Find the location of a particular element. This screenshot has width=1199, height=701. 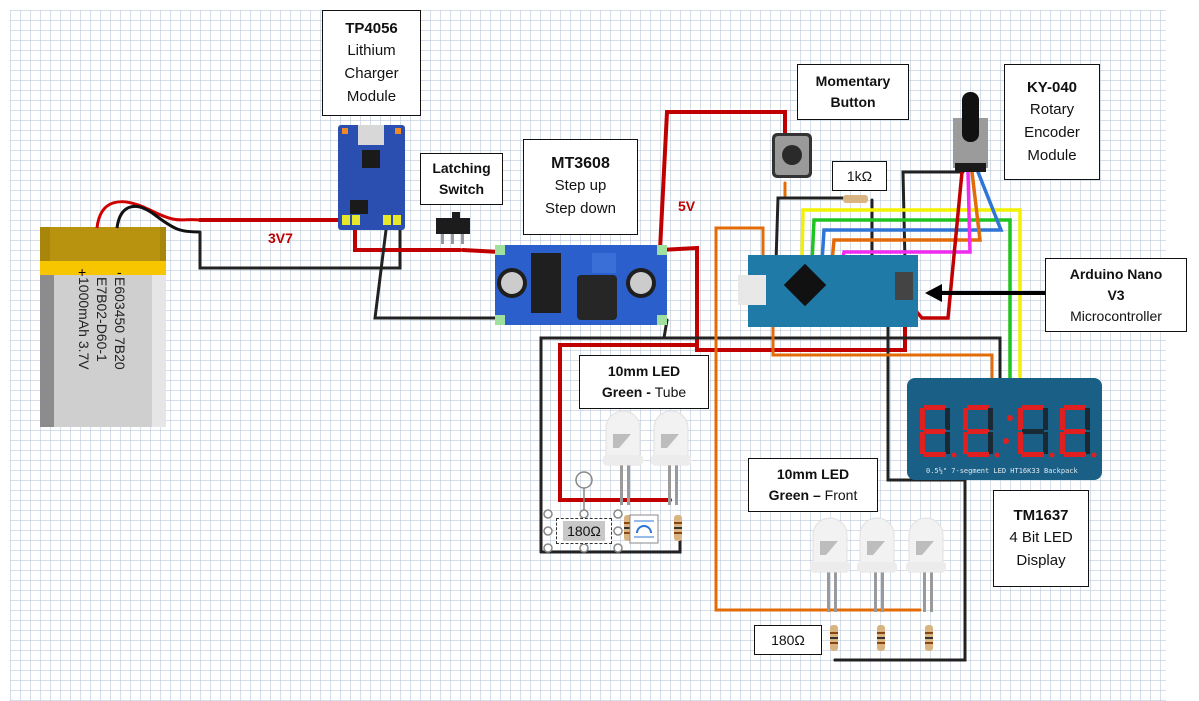

layout-options-icon is located at coordinates (644, 529).